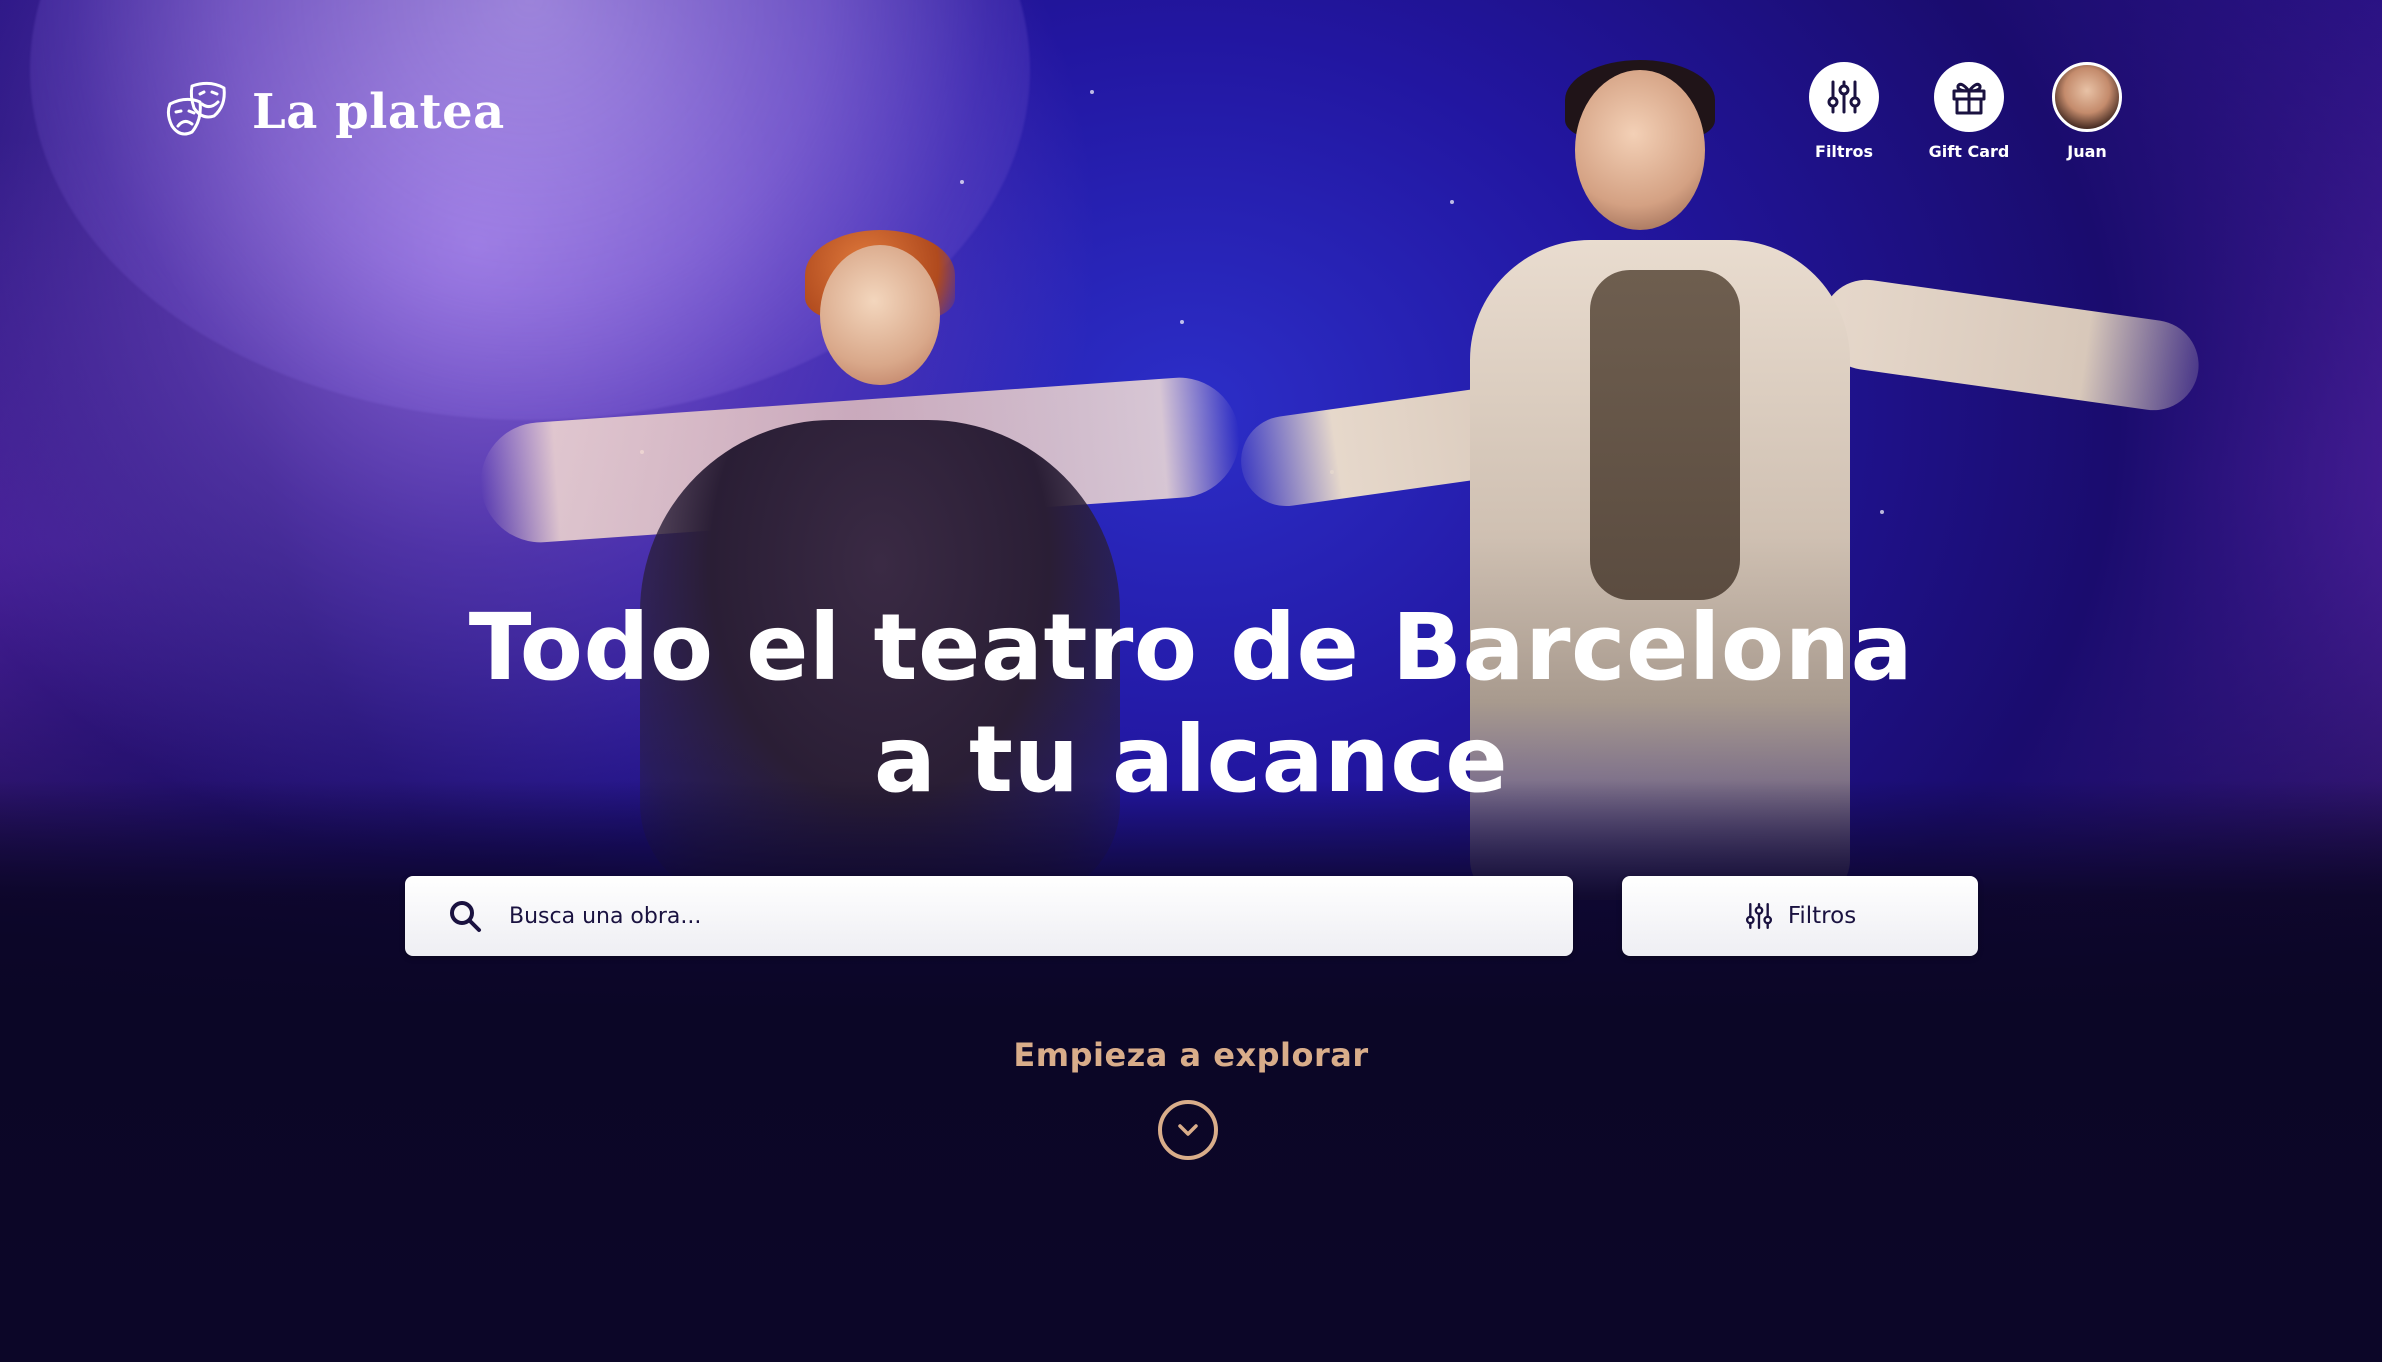 The height and width of the screenshot is (1362, 2382). I want to click on filters-button: Filtros, so click(1800, 916).